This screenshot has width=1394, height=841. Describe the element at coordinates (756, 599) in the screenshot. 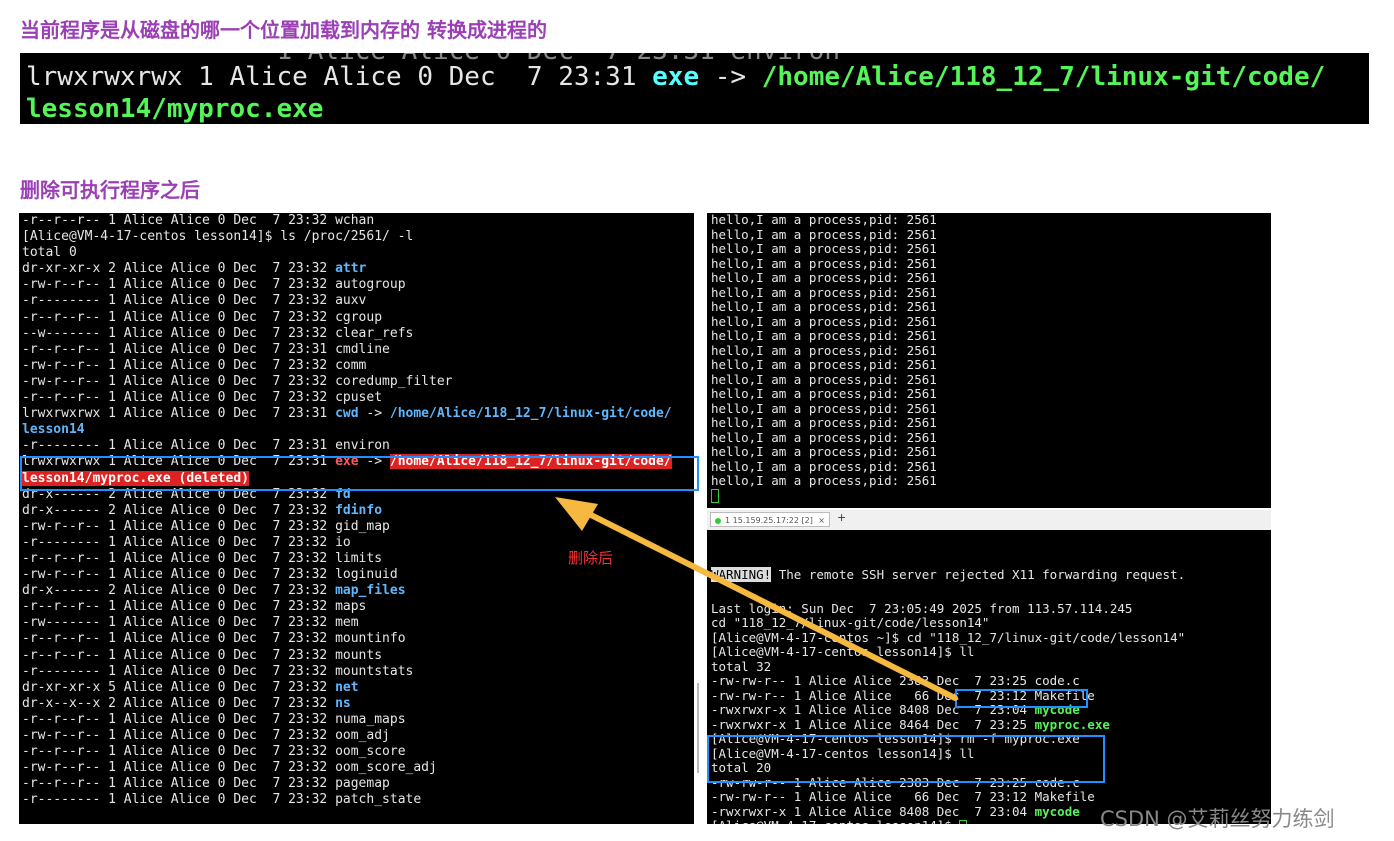

I see `annotation-arrow-icon` at that location.